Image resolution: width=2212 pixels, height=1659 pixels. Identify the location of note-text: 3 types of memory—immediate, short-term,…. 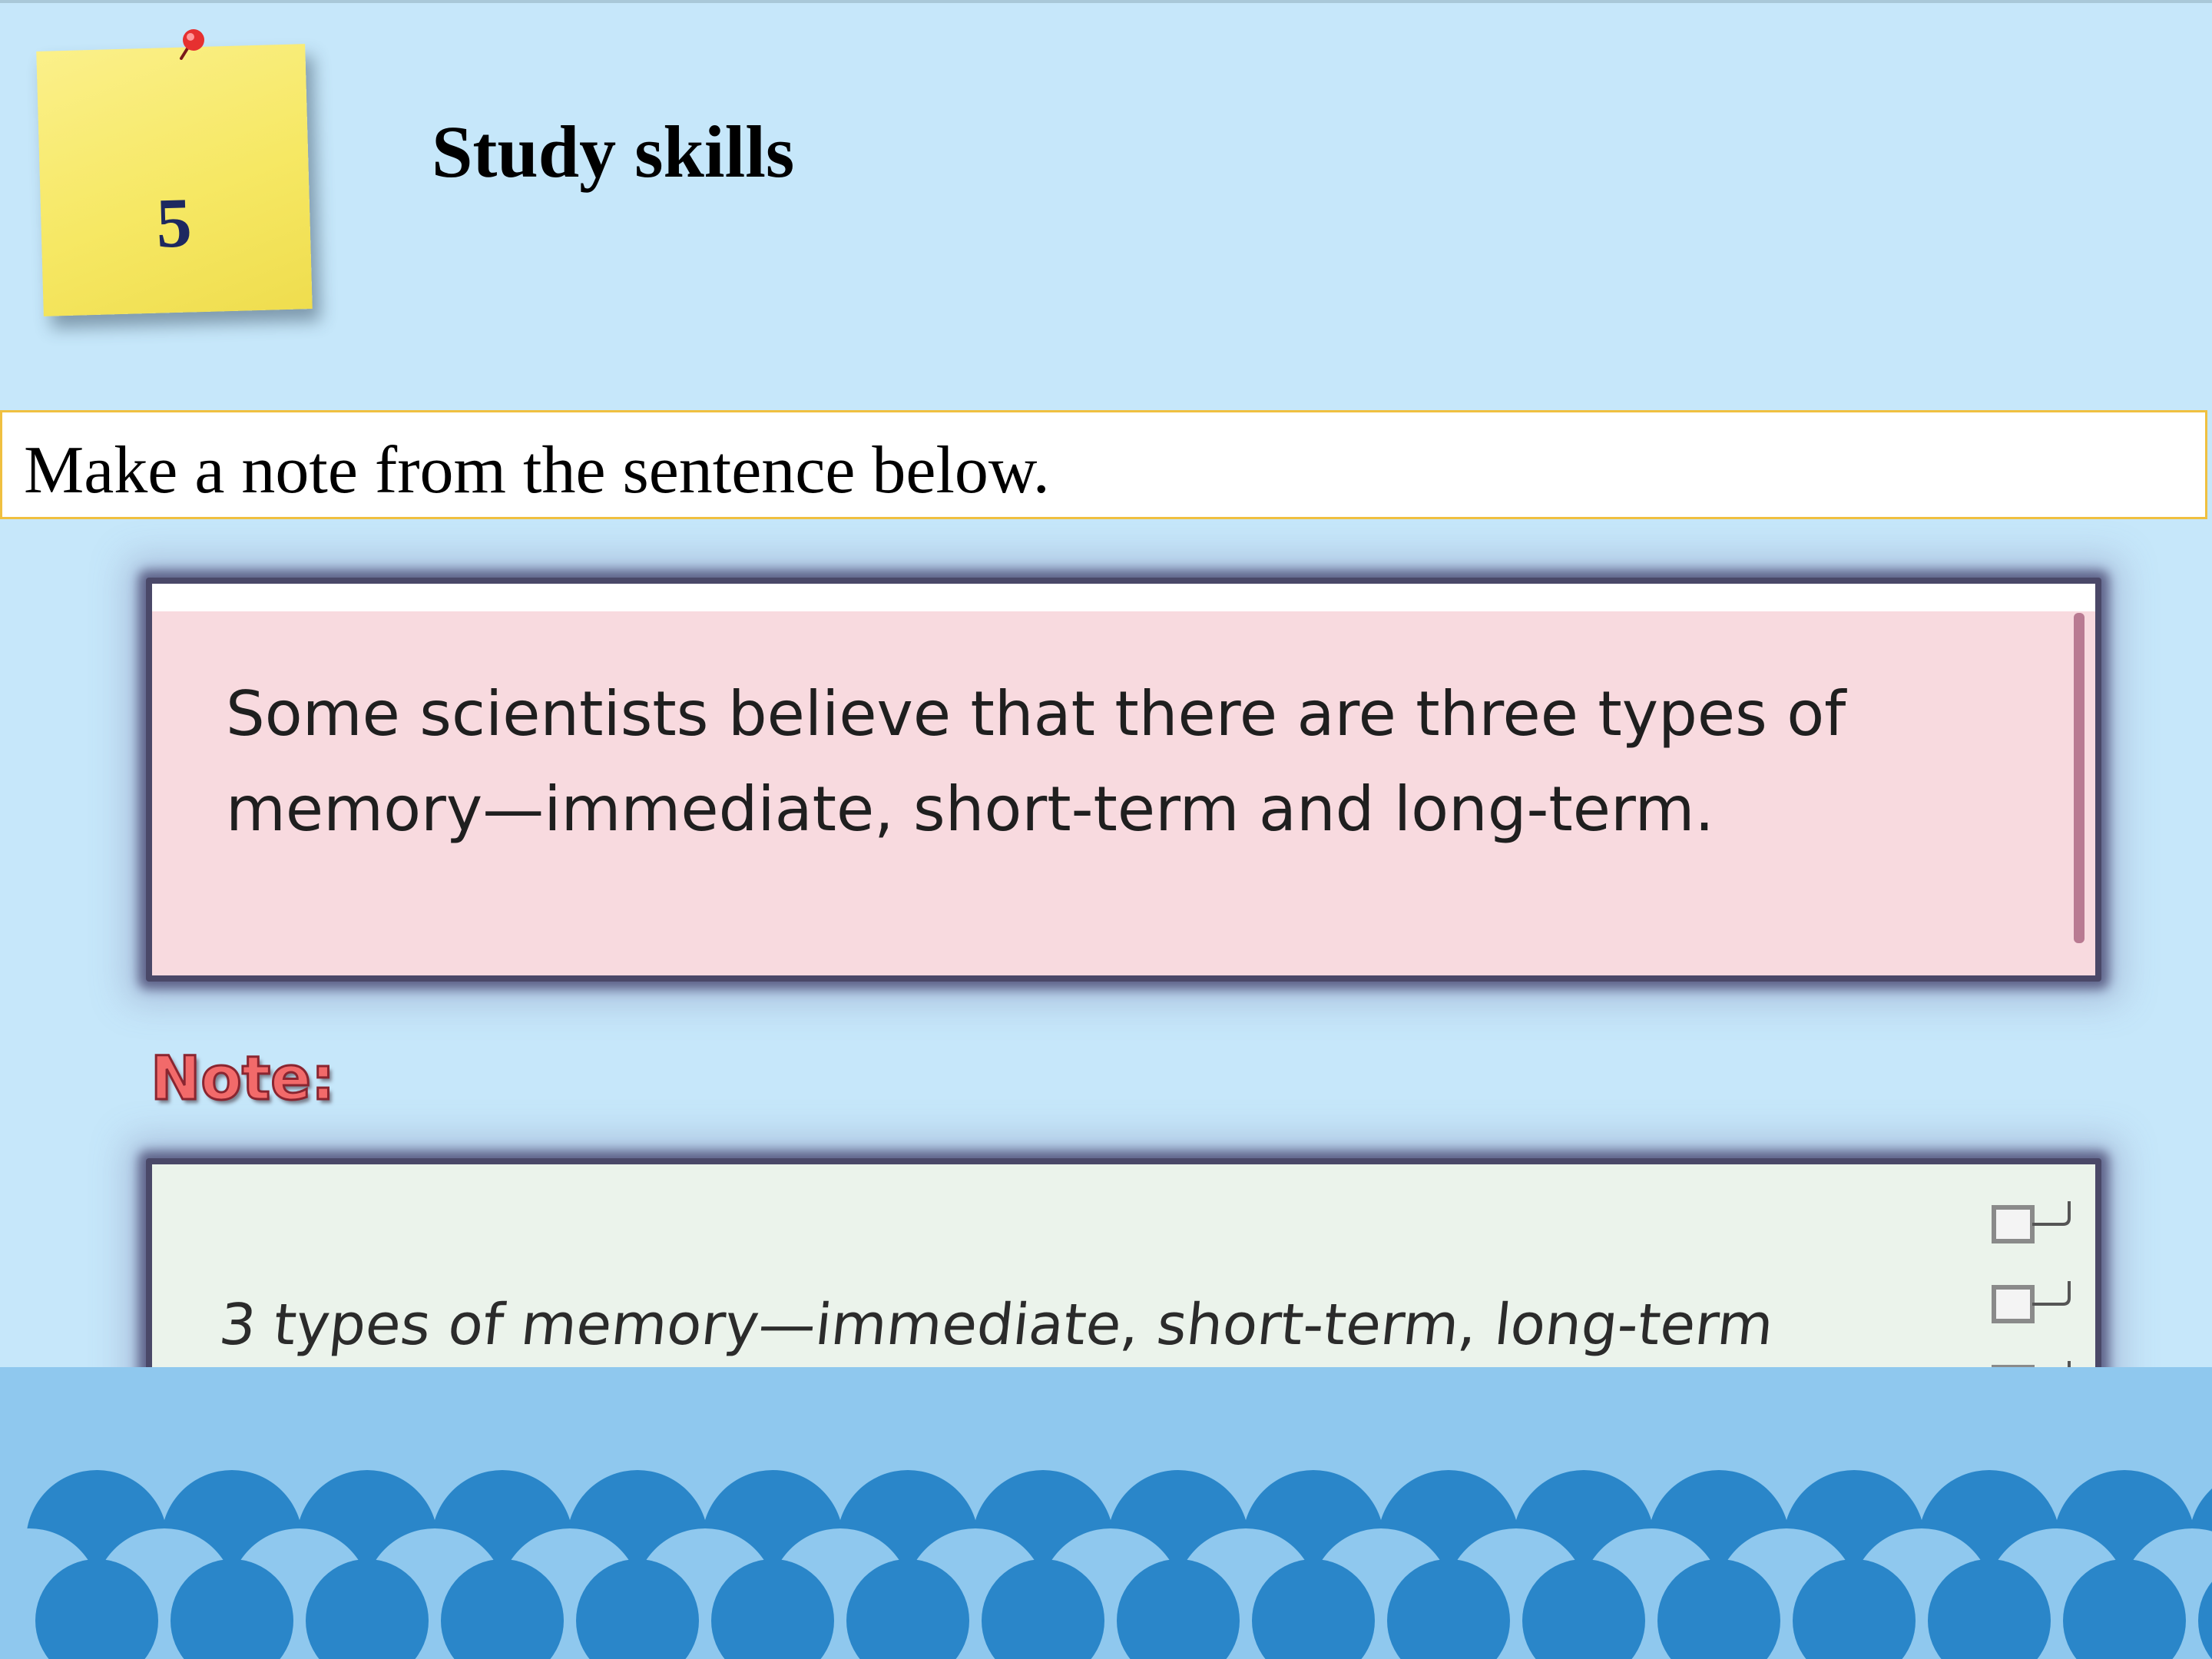
(997, 1325).